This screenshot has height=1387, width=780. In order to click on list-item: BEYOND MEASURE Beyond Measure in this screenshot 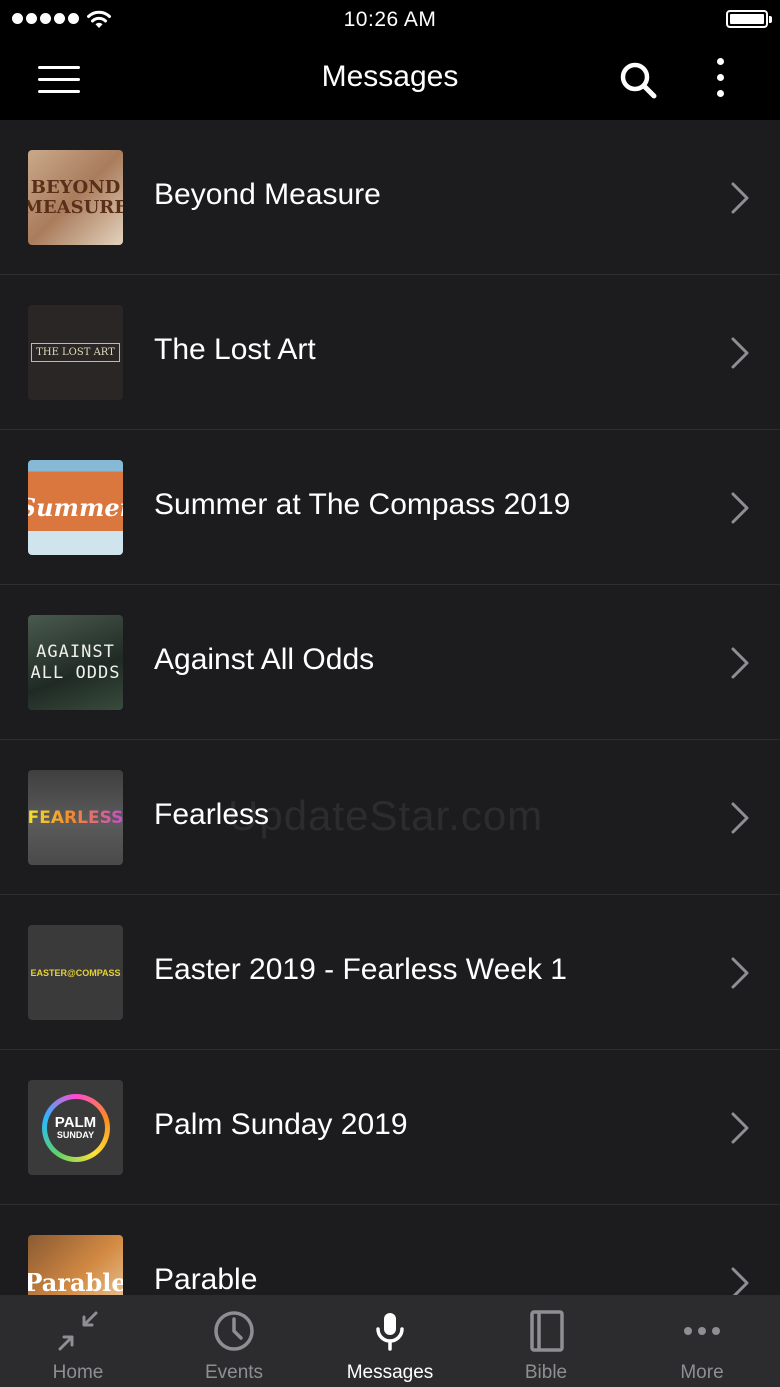, I will do `click(390, 197)`.